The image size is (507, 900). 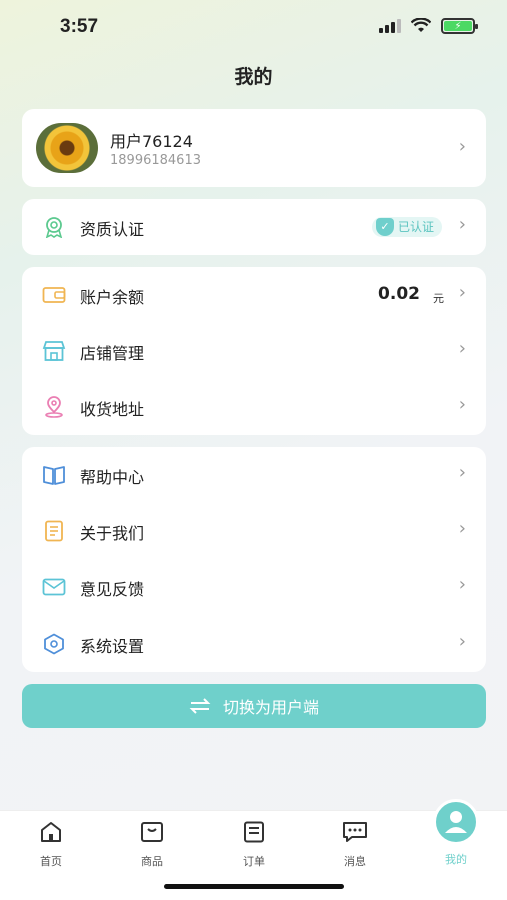 What do you see at coordinates (254, 845) in the screenshot?
I see `tab-orders: 订单` at bounding box center [254, 845].